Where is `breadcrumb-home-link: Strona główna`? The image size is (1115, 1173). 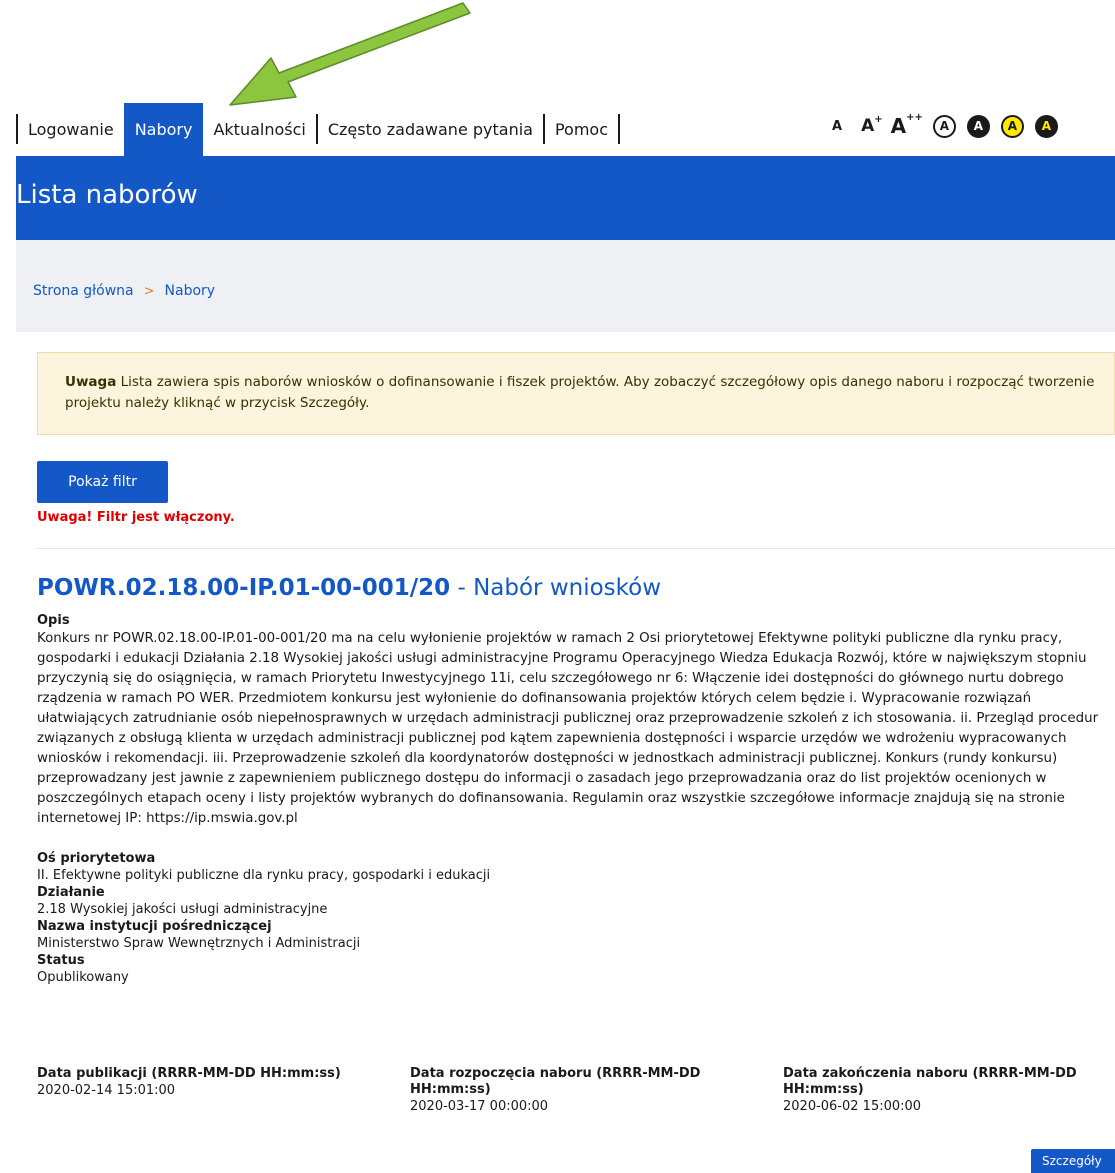
breadcrumb-home-link: Strona główna is located at coordinates (83, 291).